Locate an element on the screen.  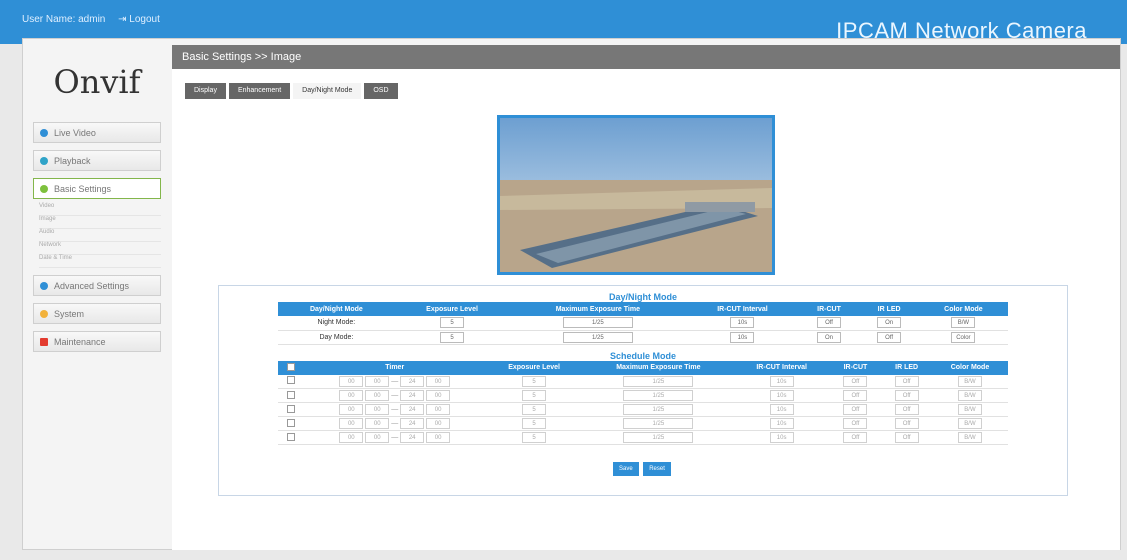
submenu-audio: Audio is located at coordinates (100, 235).